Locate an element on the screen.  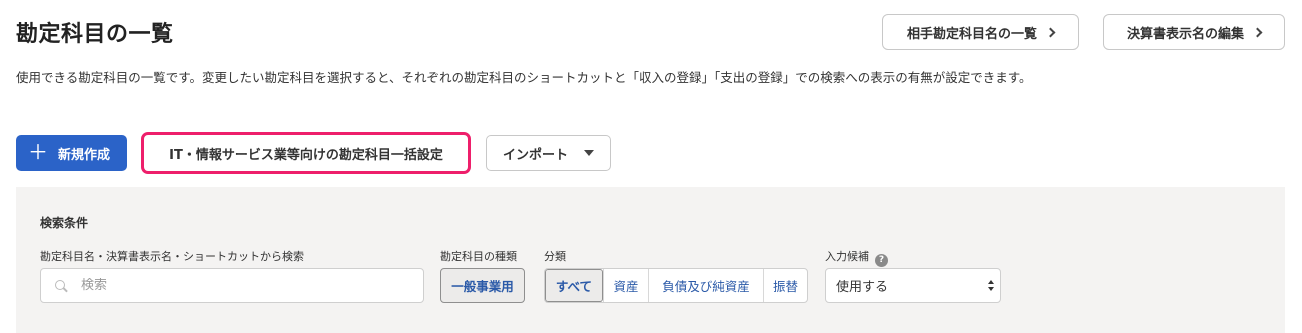
partner-account-names-label: 相手勘定科目名の一覧 is located at coordinates (971, 34).